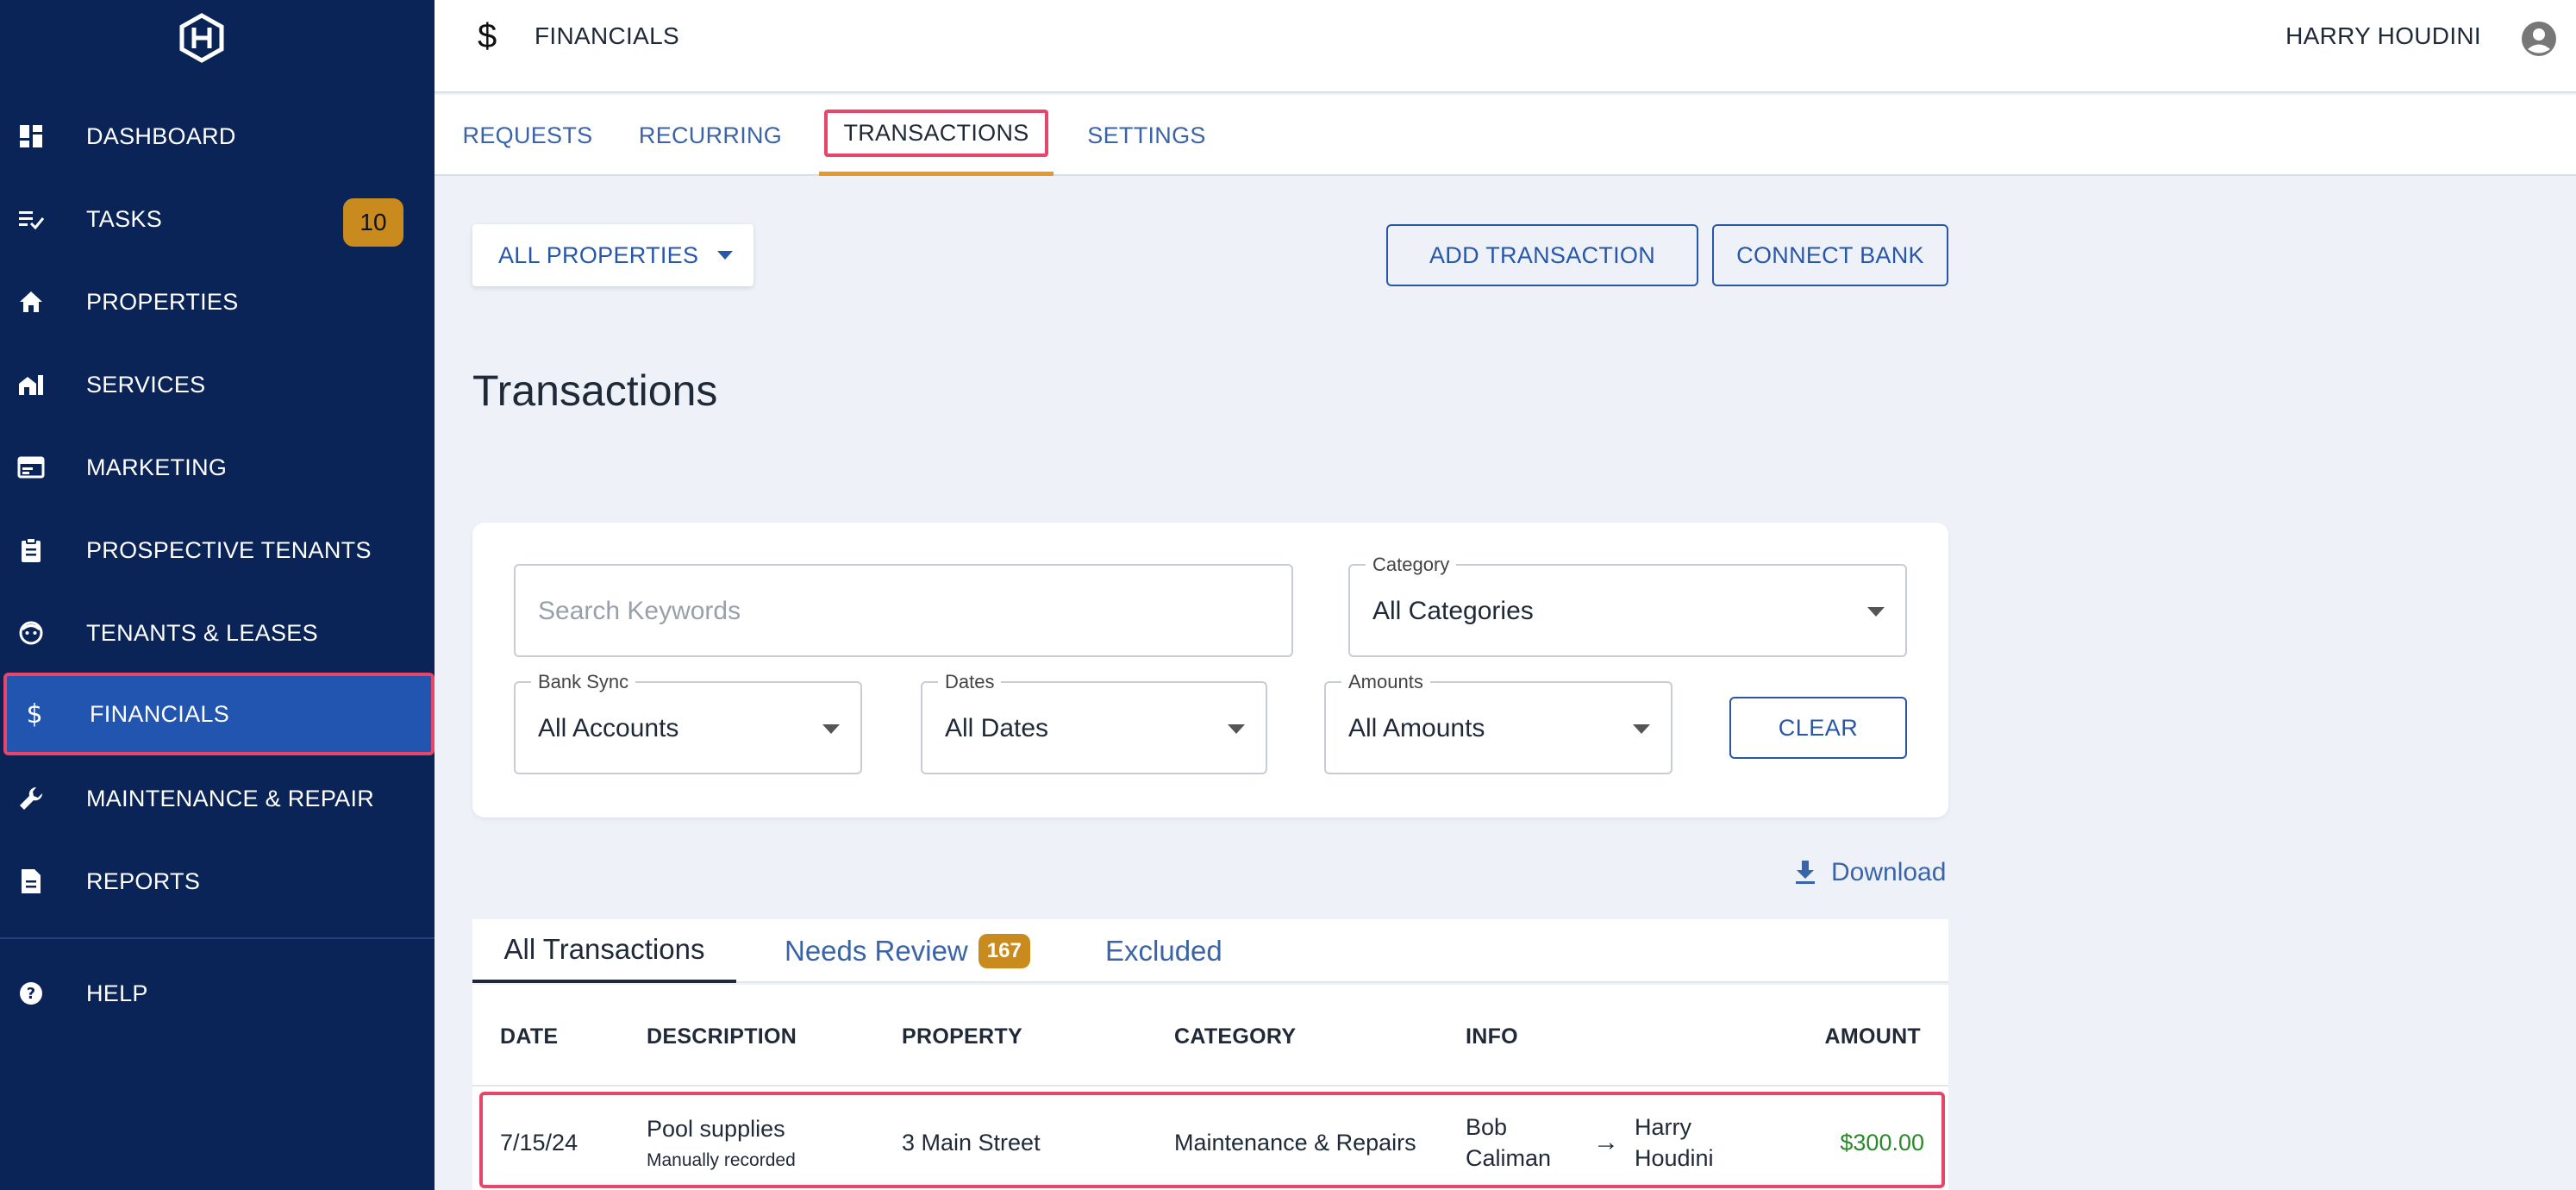 This screenshot has width=2576, height=1190. What do you see at coordinates (1675, 1158) in the screenshot?
I see `row-to-last: Houdini` at bounding box center [1675, 1158].